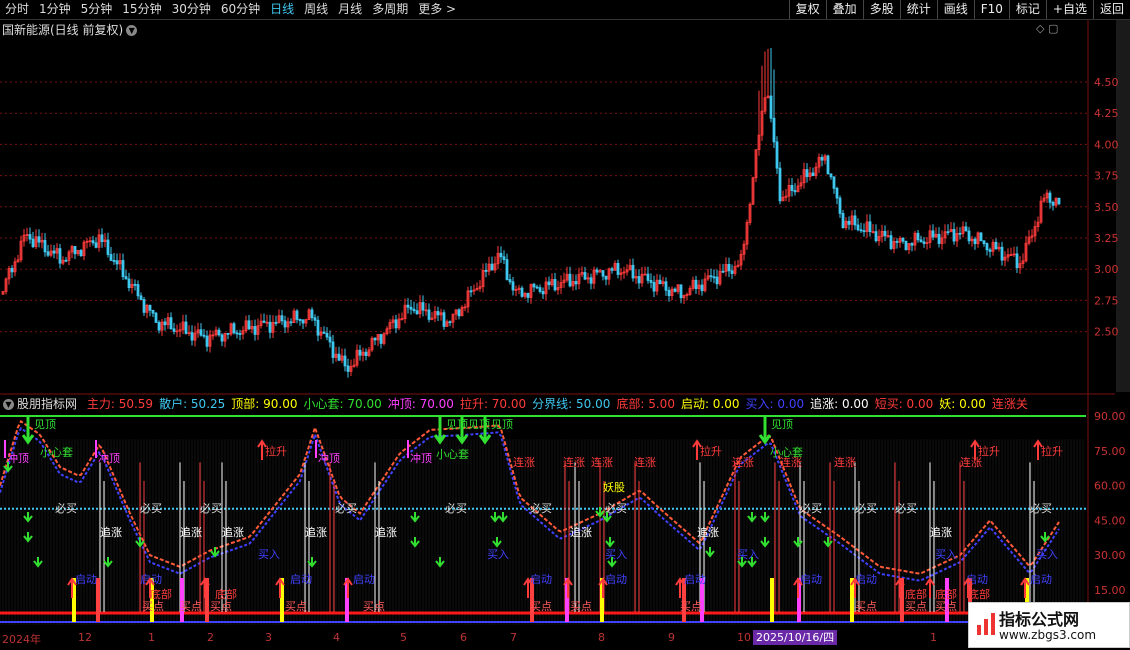 The height and width of the screenshot is (650, 1130). Describe the element at coordinates (571, 404) in the screenshot. I see `indicator-value-6: 分界线: 50.00` at that location.